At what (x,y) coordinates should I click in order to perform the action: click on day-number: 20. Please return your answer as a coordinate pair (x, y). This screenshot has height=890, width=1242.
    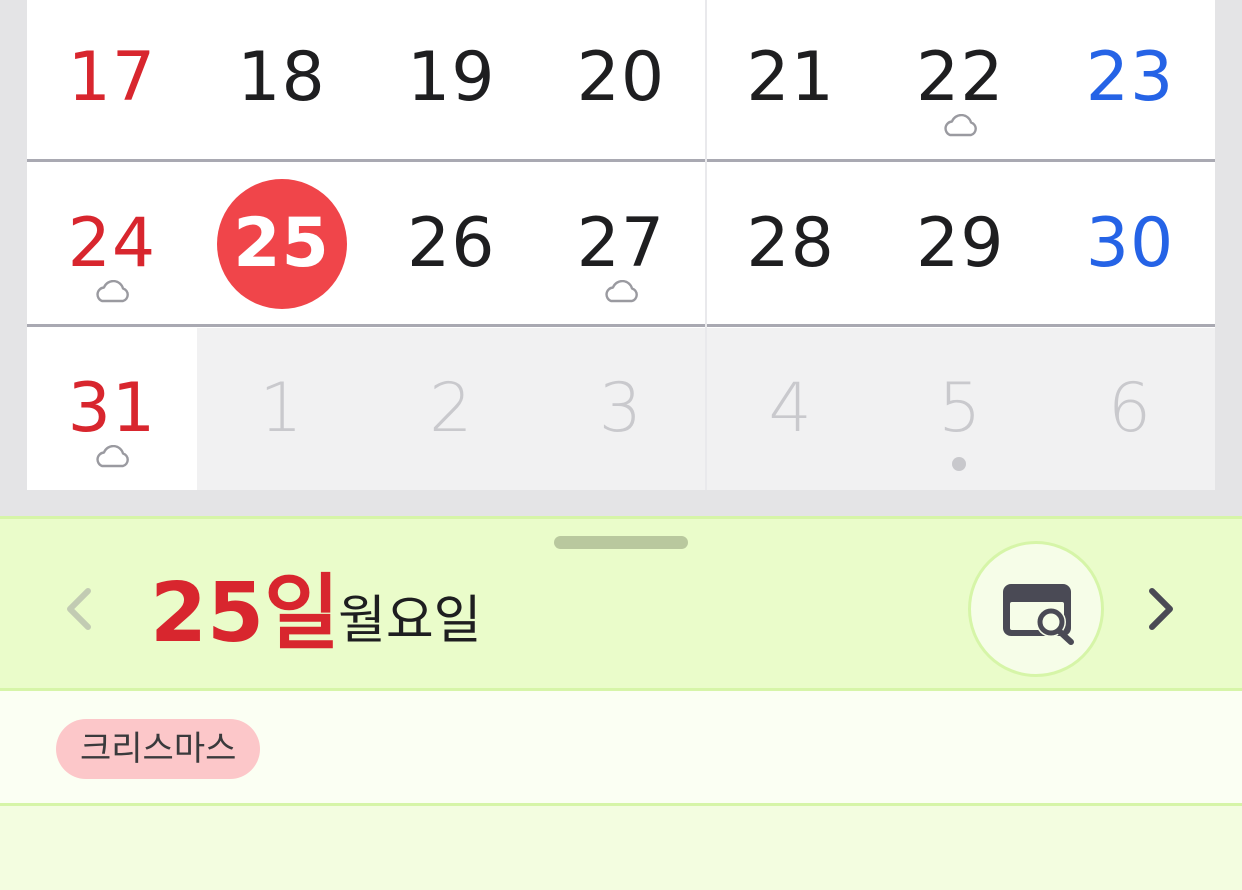
    Looking at the image, I should click on (621, 77).